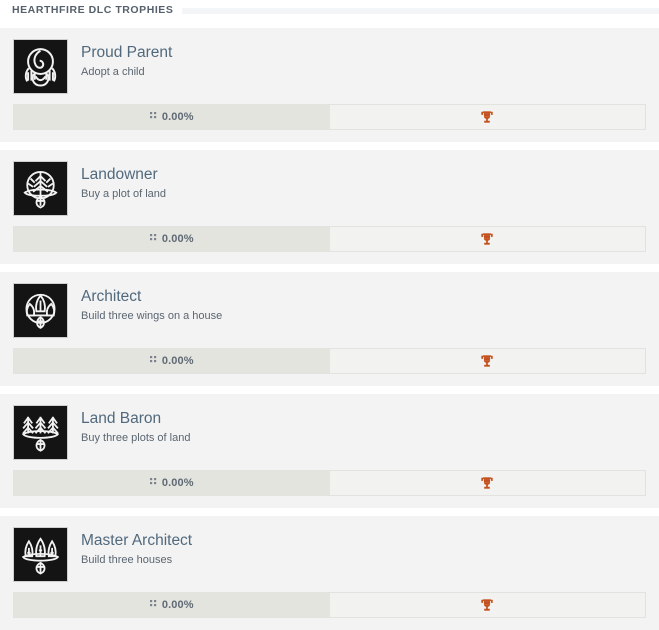  Describe the element at coordinates (40, 188) in the screenshot. I see `landowner-emblem-icon` at that location.